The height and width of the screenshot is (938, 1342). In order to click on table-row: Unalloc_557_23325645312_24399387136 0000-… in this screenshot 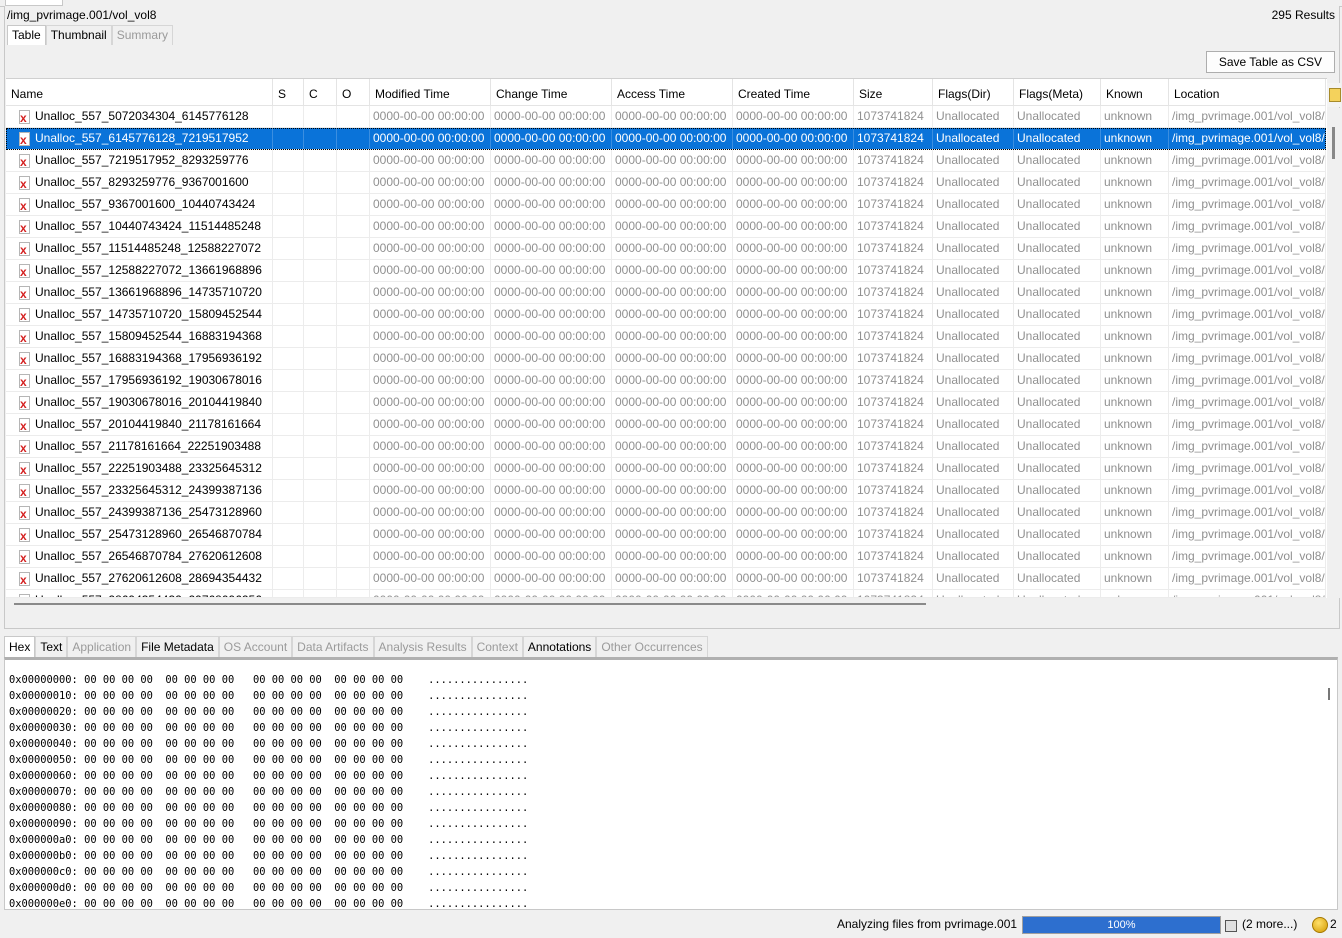, I will do `click(666, 491)`.